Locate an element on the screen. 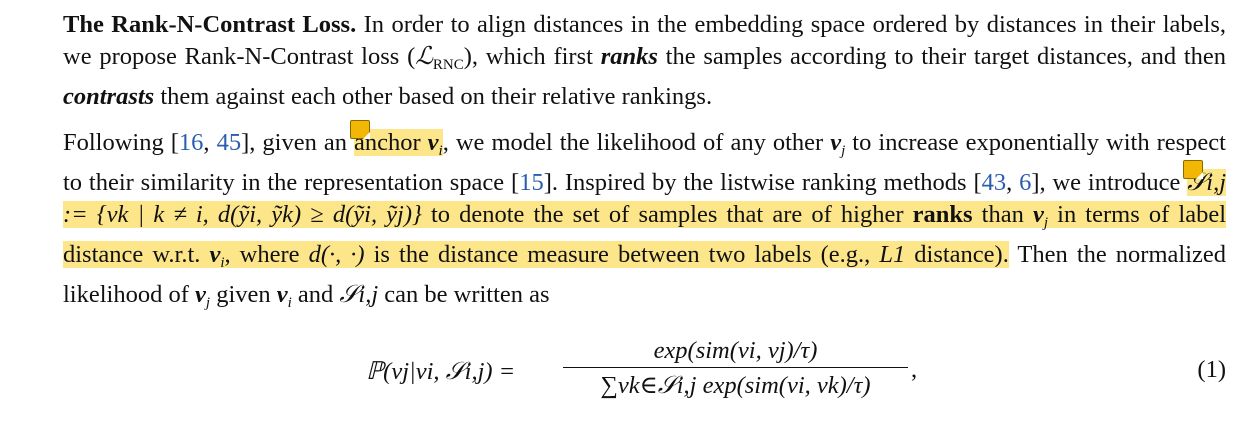  fraction-bar is located at coordinates (735, 367).